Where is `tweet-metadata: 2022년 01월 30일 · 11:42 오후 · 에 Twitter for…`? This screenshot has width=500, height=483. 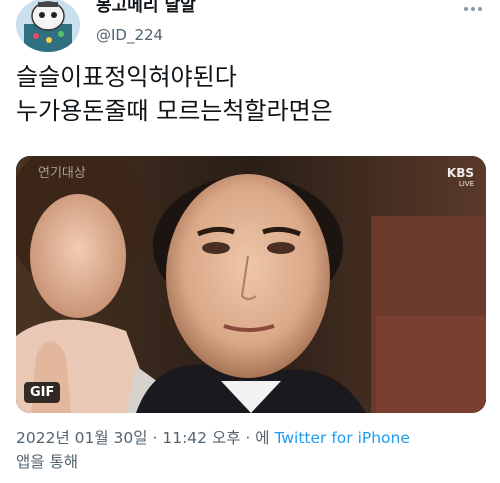 tweet-metadata: 2022년 01월 30일 · 11:42 오후 · 에 Twitter for… is located at coordinates (253, 450).